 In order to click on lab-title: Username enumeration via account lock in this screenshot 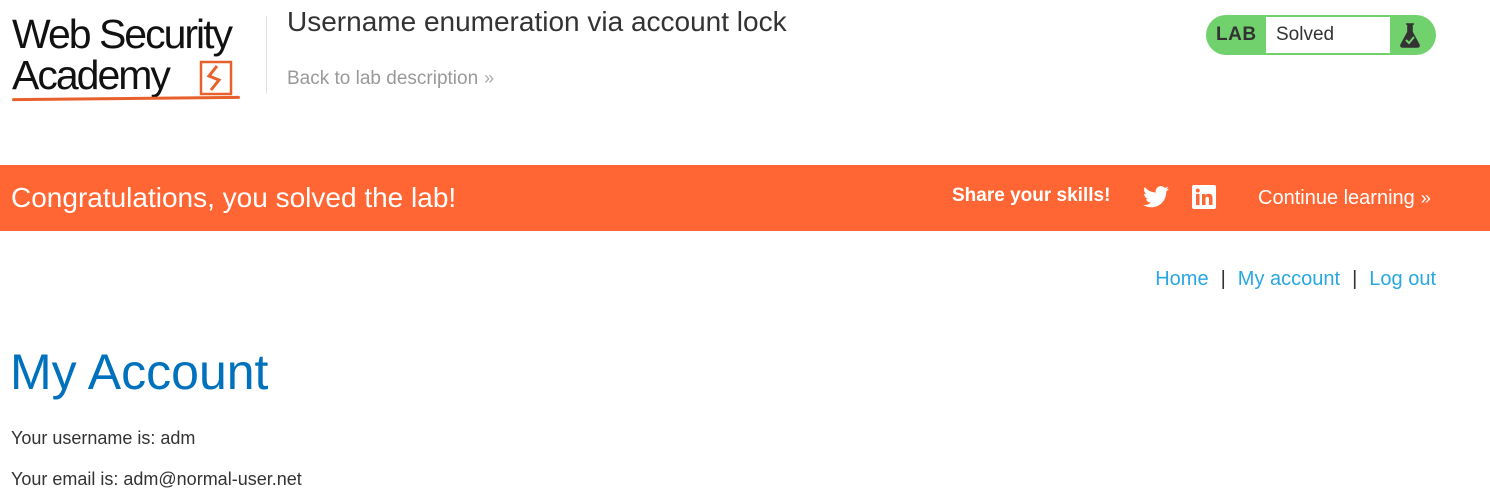, I will do `click(537, 21)`.